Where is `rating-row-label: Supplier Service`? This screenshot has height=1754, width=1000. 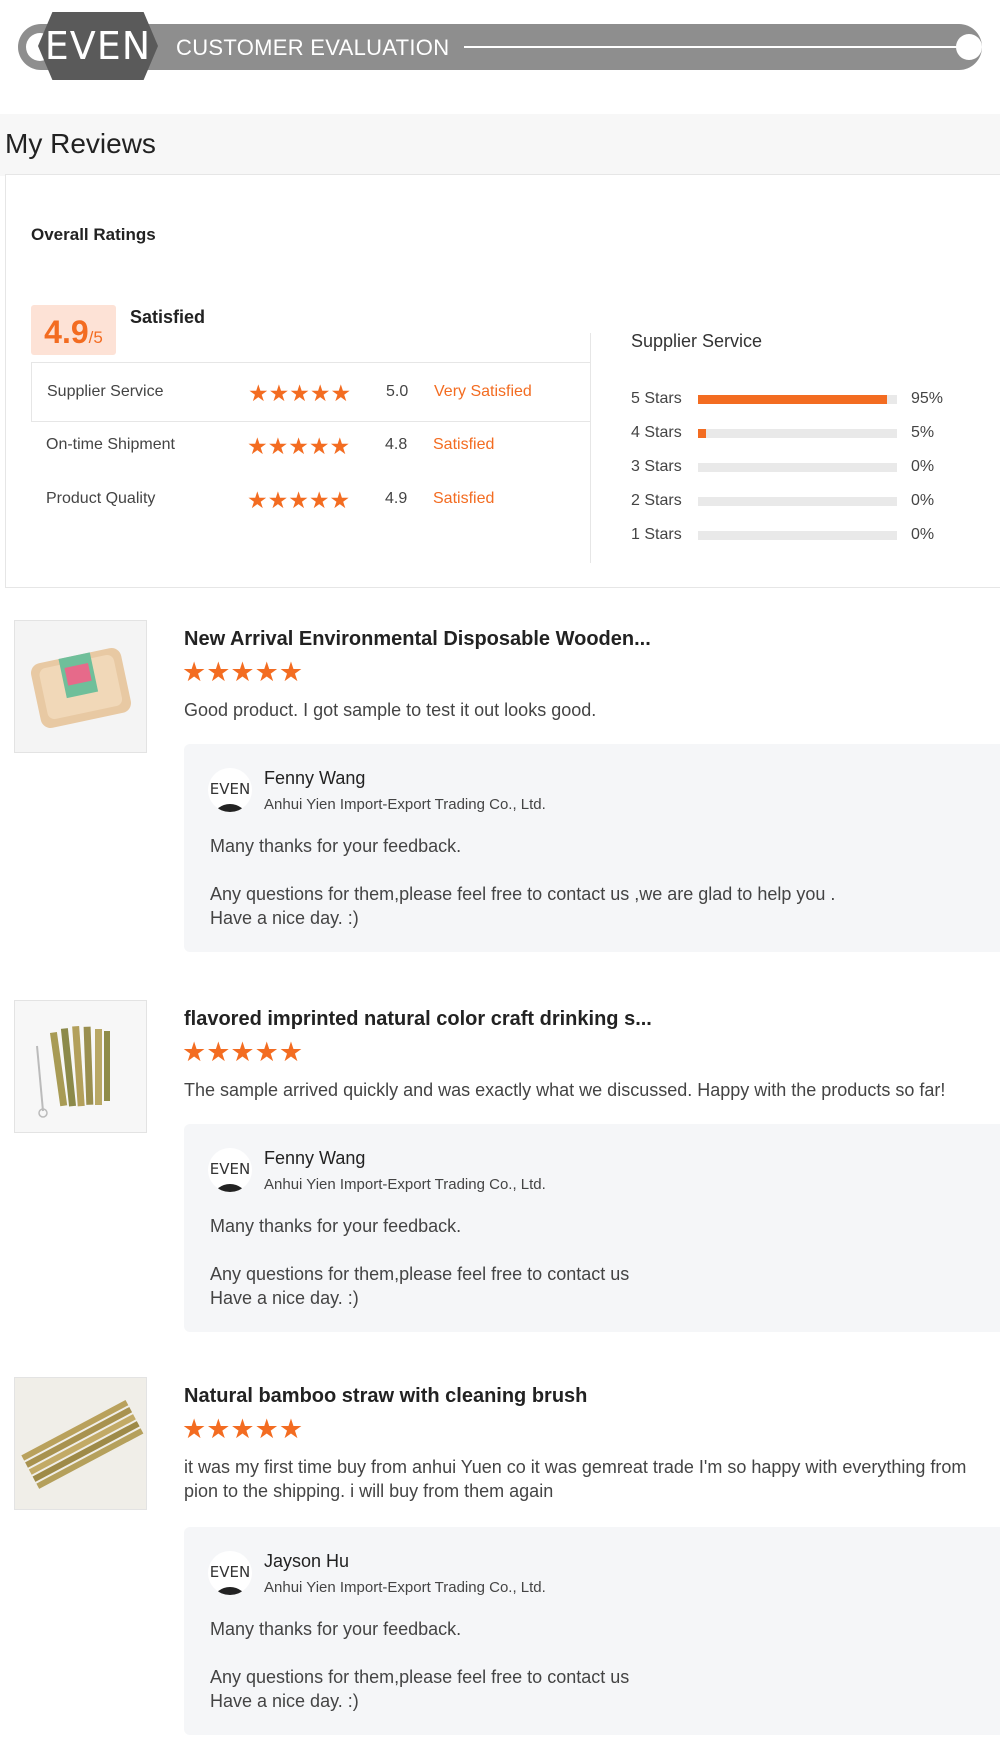
rating-row-label: Supplier Service is located at coordinates (105, 391).